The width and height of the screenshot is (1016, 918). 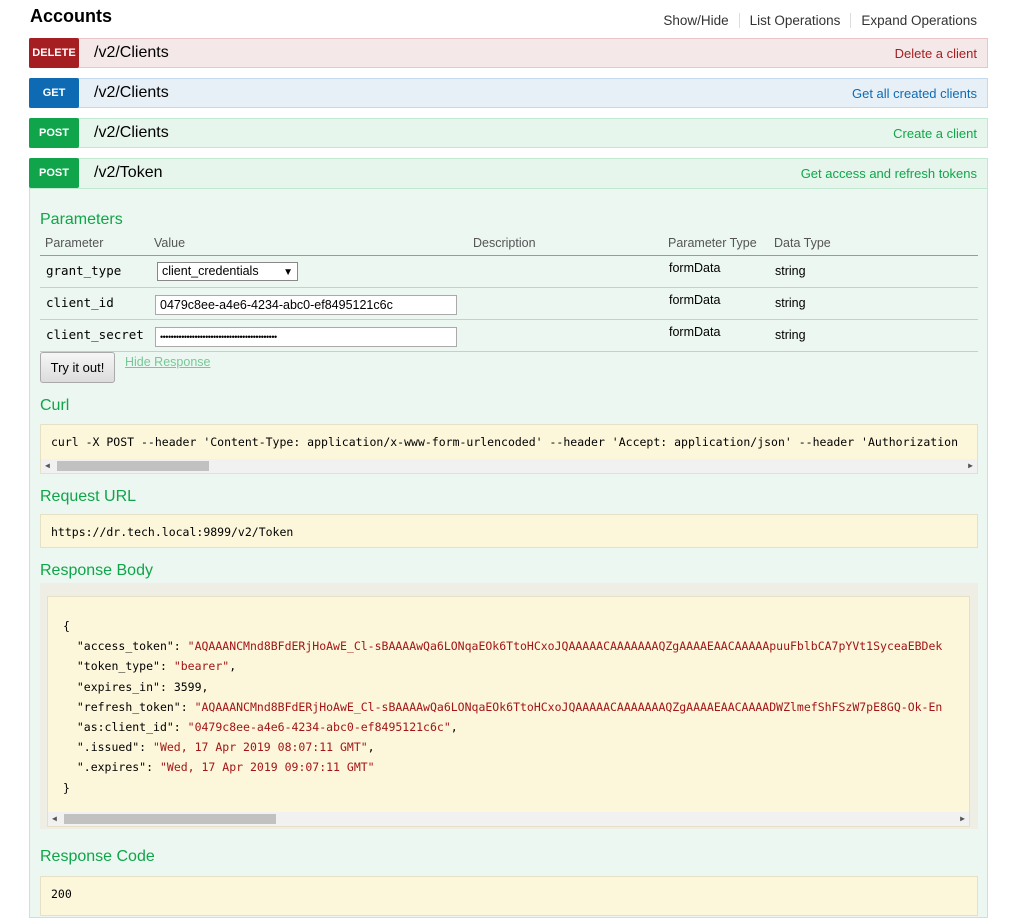 I want to click on column-header: Value, so click(x=170, y=243).